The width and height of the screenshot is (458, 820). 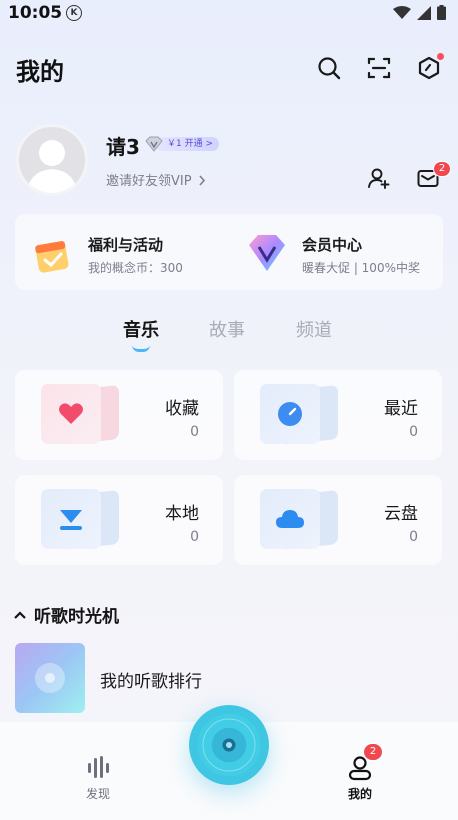 What do you see at coordinates (187, 144) in the screenshot?
I see `vip-open-label: ￥1 开通 >` at bounding box center [187, 144].